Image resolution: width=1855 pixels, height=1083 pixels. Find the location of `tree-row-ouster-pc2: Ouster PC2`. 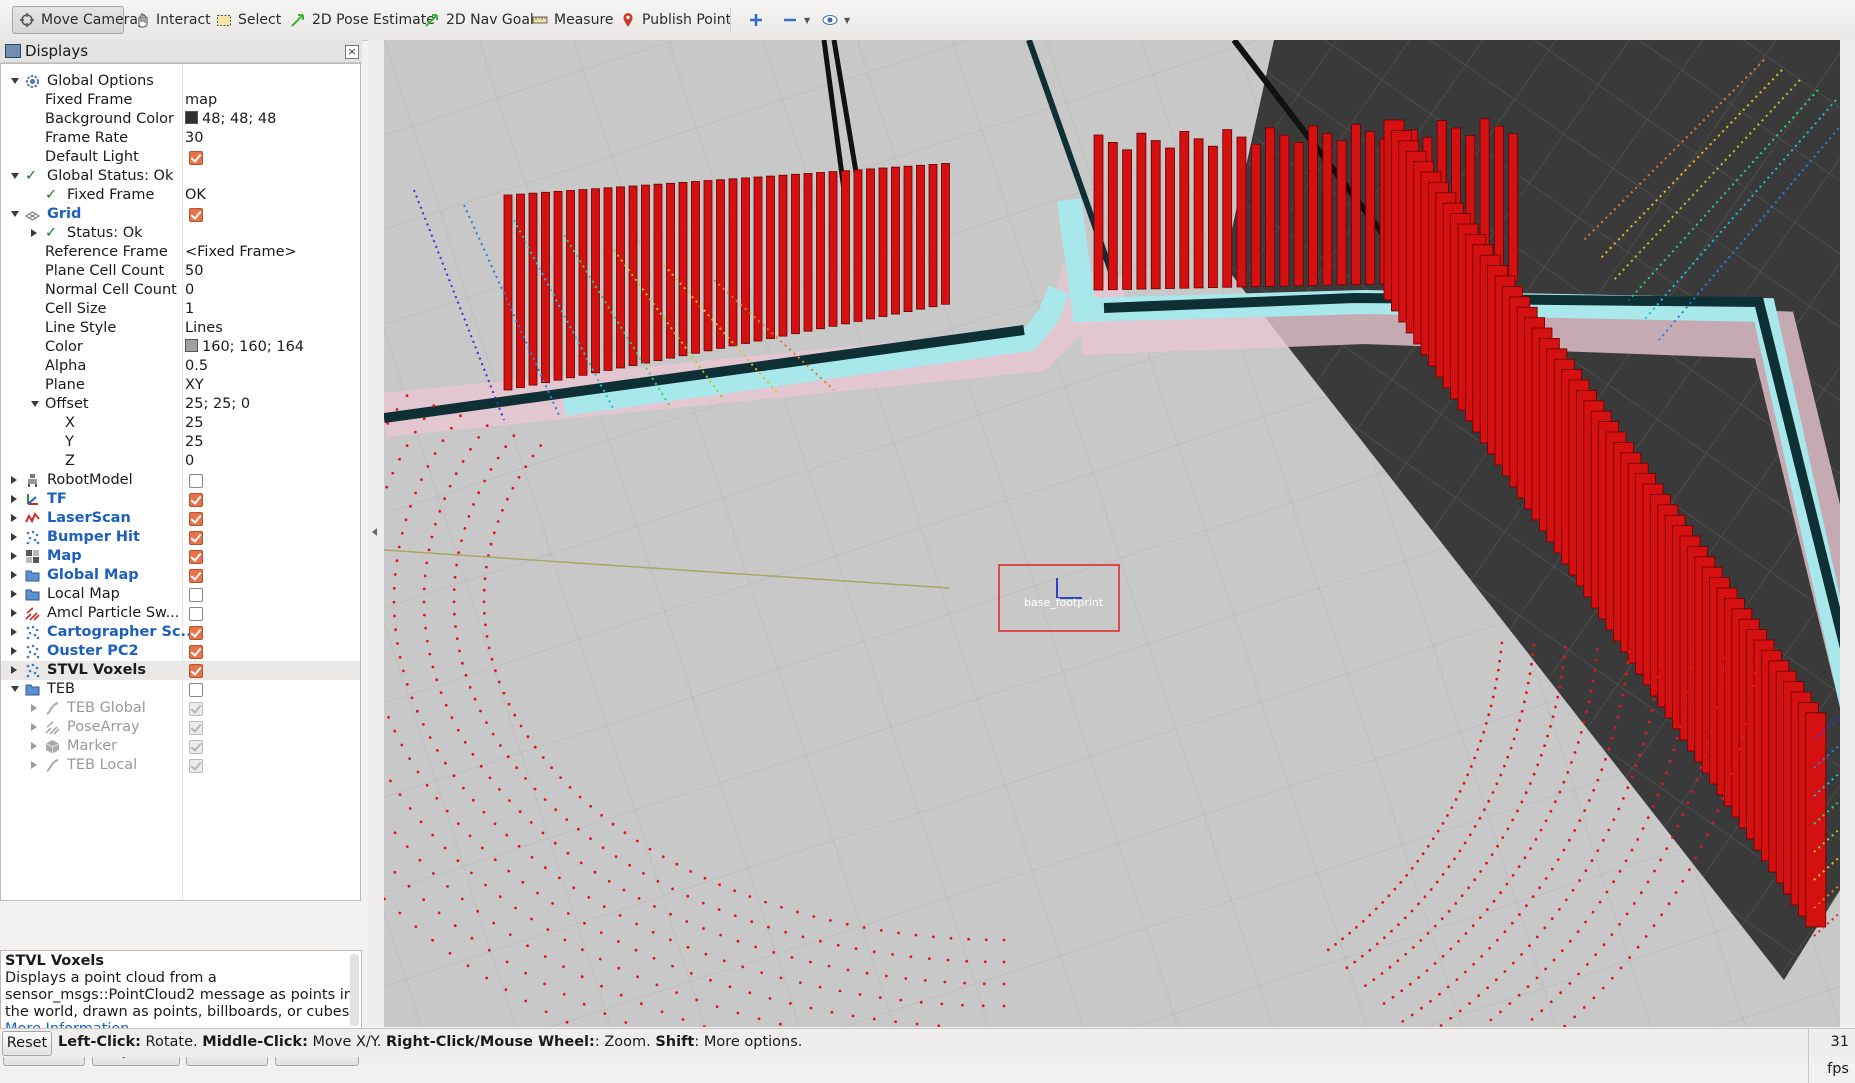

tree-row-ouster-pc2: Ouster PC2 is located at coordinates (180, 651).